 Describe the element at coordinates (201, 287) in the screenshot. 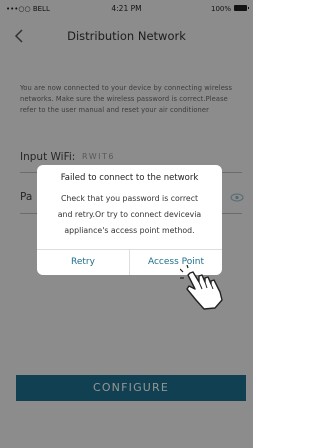

I see `pointing-hand-icon` at that location.